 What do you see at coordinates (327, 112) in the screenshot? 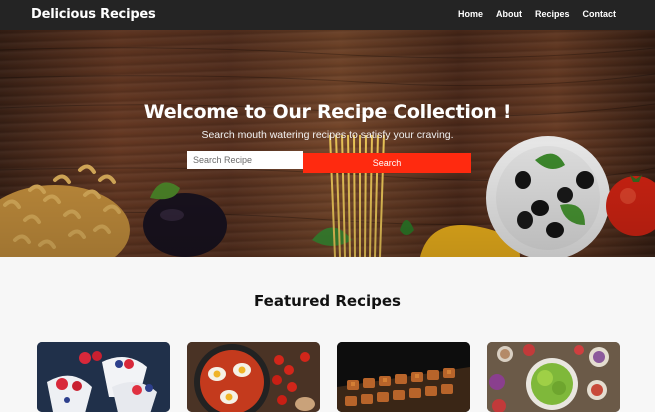
I see `hero-title: Welcome to Our Recipe Collection !` at bounding box center [327, 112].